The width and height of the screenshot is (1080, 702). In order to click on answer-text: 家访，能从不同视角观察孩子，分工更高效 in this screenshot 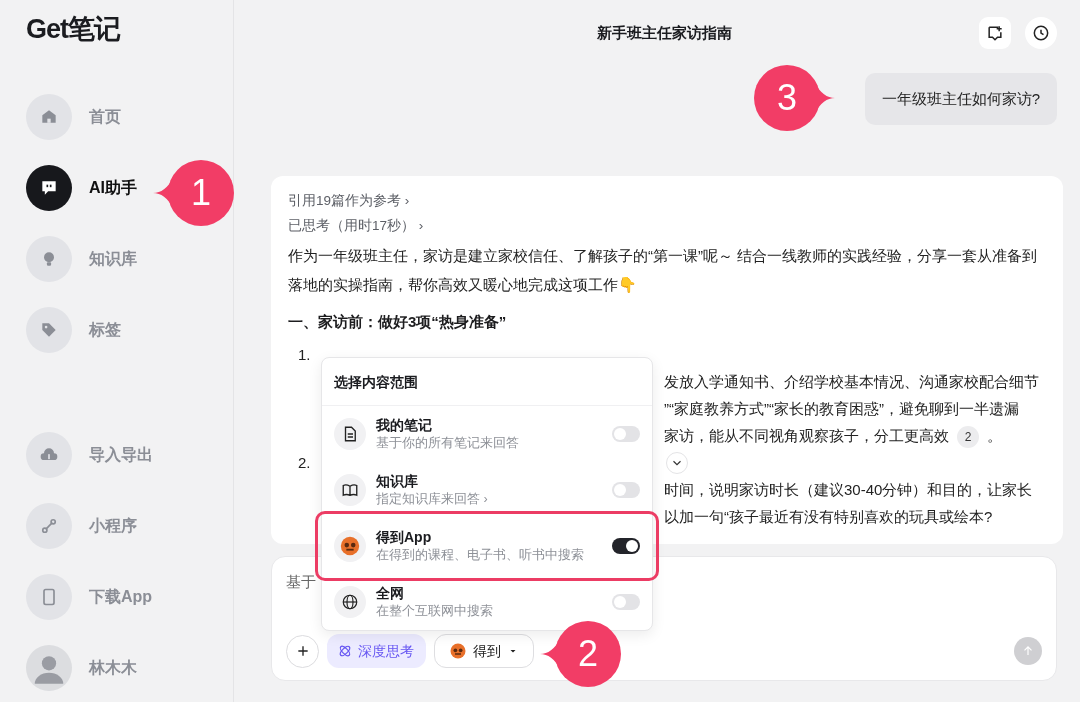, I will do `click(806, 435)`.